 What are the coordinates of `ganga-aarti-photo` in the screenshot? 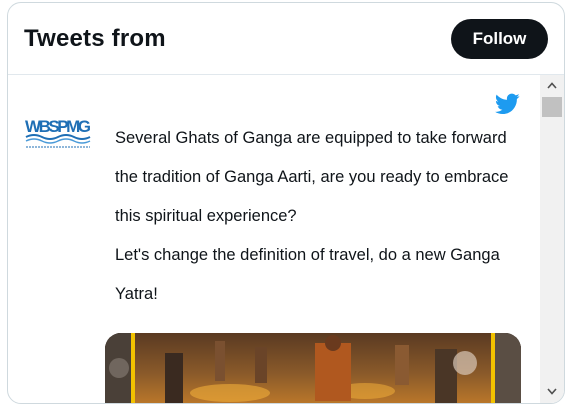 It's located at (313, 368).